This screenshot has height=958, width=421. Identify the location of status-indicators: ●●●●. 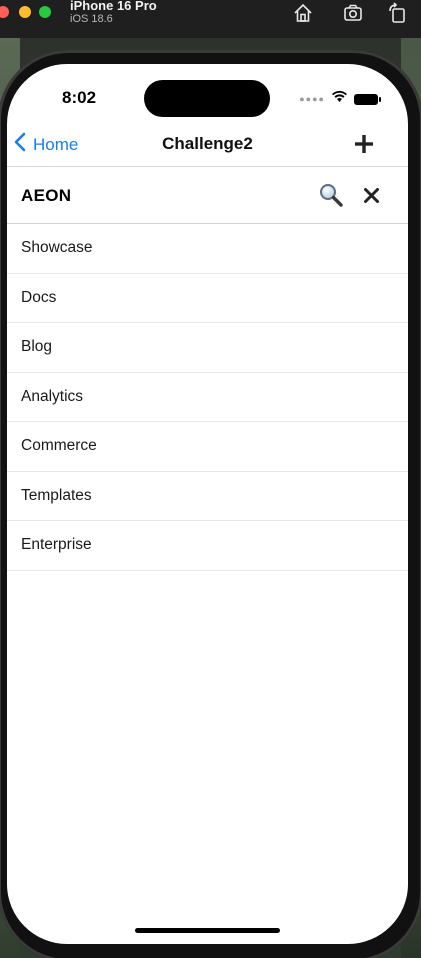
(340, 99).